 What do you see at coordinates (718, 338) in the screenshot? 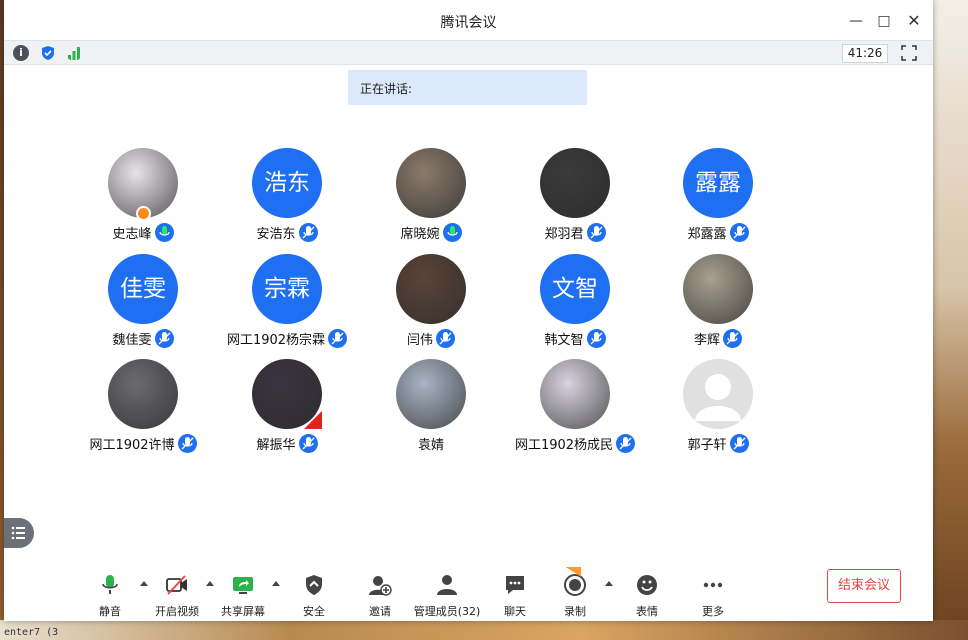
I see `participant-name-row: 李辉` at bounding box center [718, 338].